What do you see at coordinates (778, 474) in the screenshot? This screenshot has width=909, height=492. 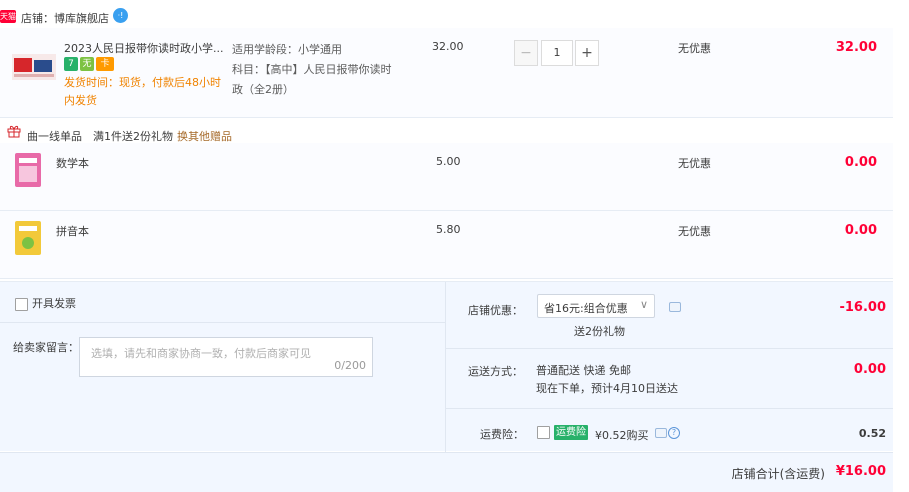 I see `shop-total-label: 店铺合计(含运费)` at bounding box center [778, 474].